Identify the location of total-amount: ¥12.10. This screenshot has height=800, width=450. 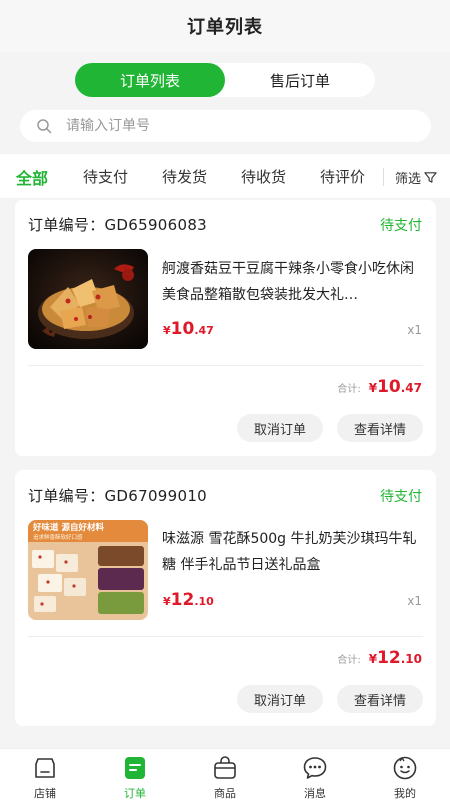
(395, 658).